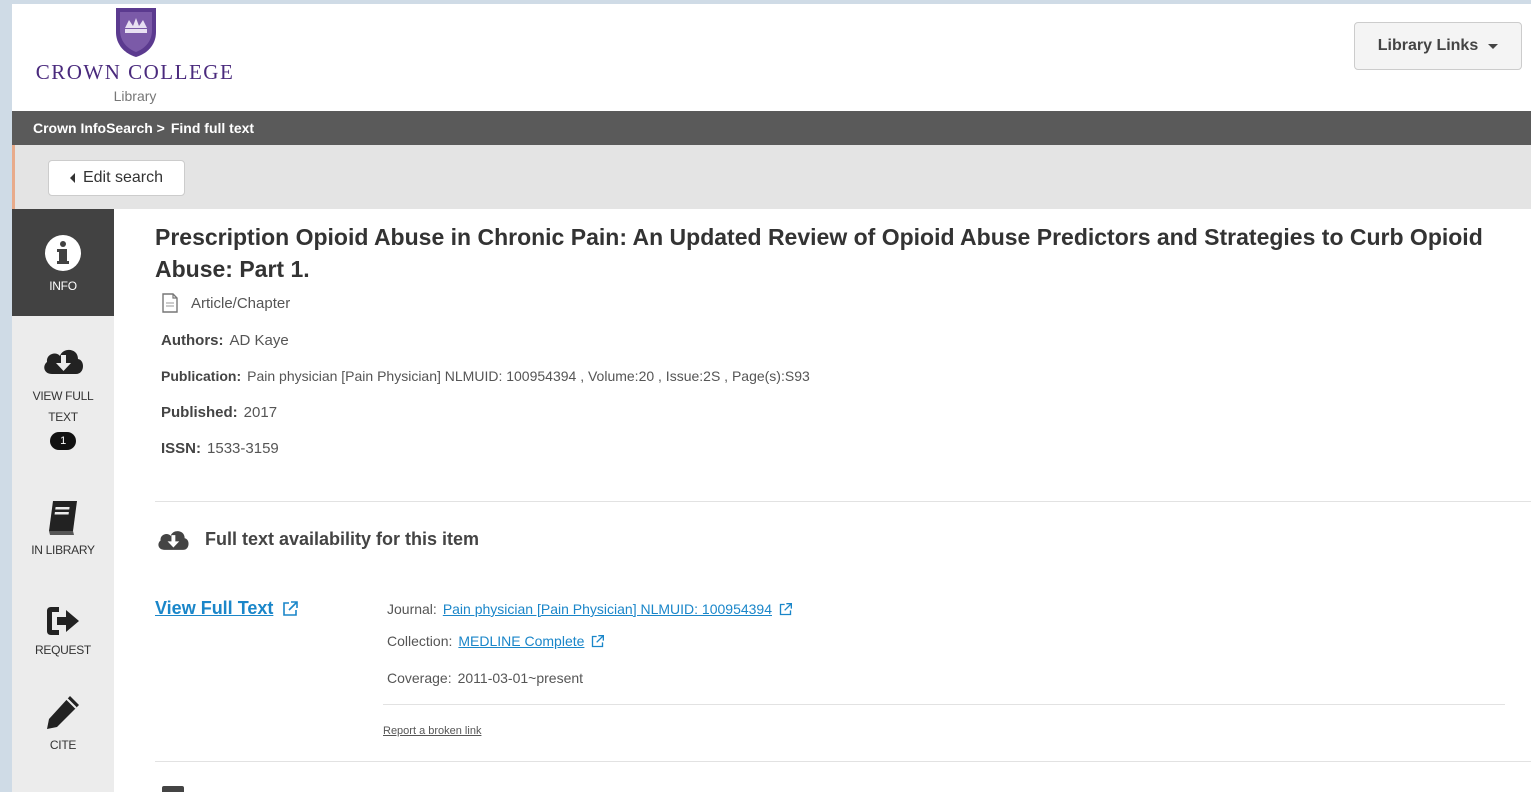 The width and height of the screenshot is (1531, 792). I want to click on published-row: Published: 2017, so click(219, 412).